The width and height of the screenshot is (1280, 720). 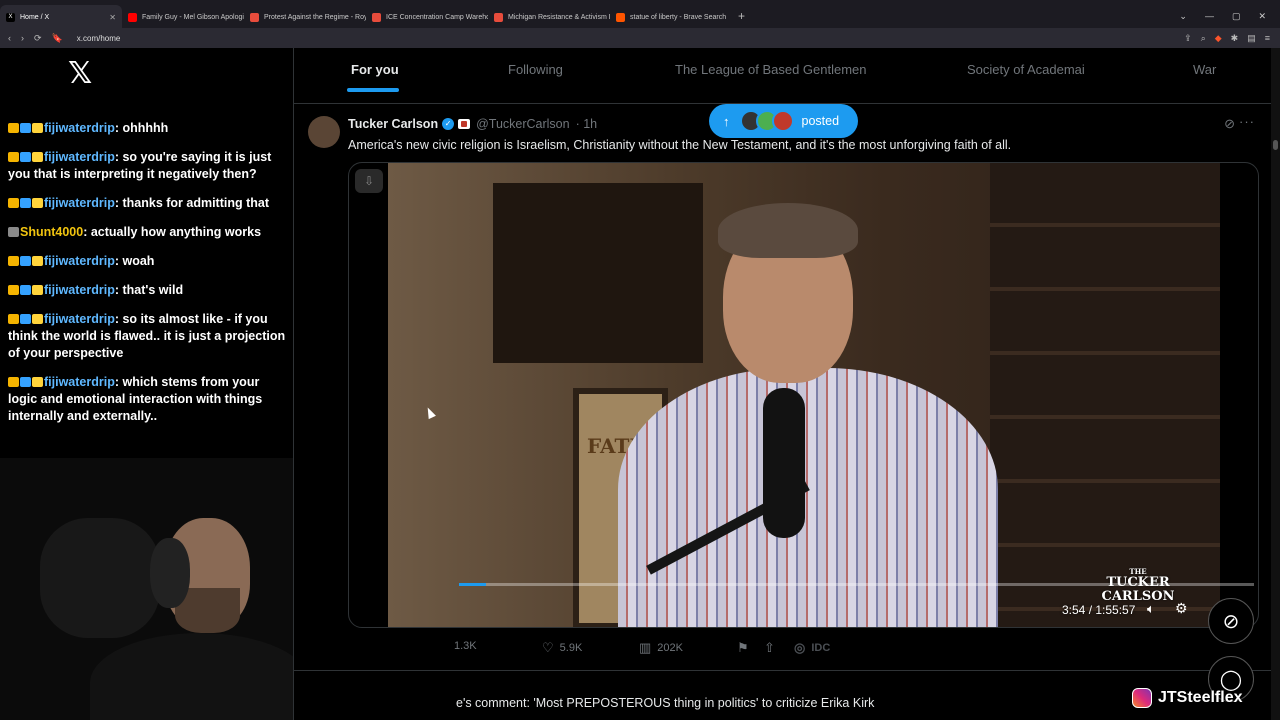 What do you see at coordinates (1218, 38) in the screenshot?
I see `brave-shield-icon: ◆` at bounding box center [1218, 38].